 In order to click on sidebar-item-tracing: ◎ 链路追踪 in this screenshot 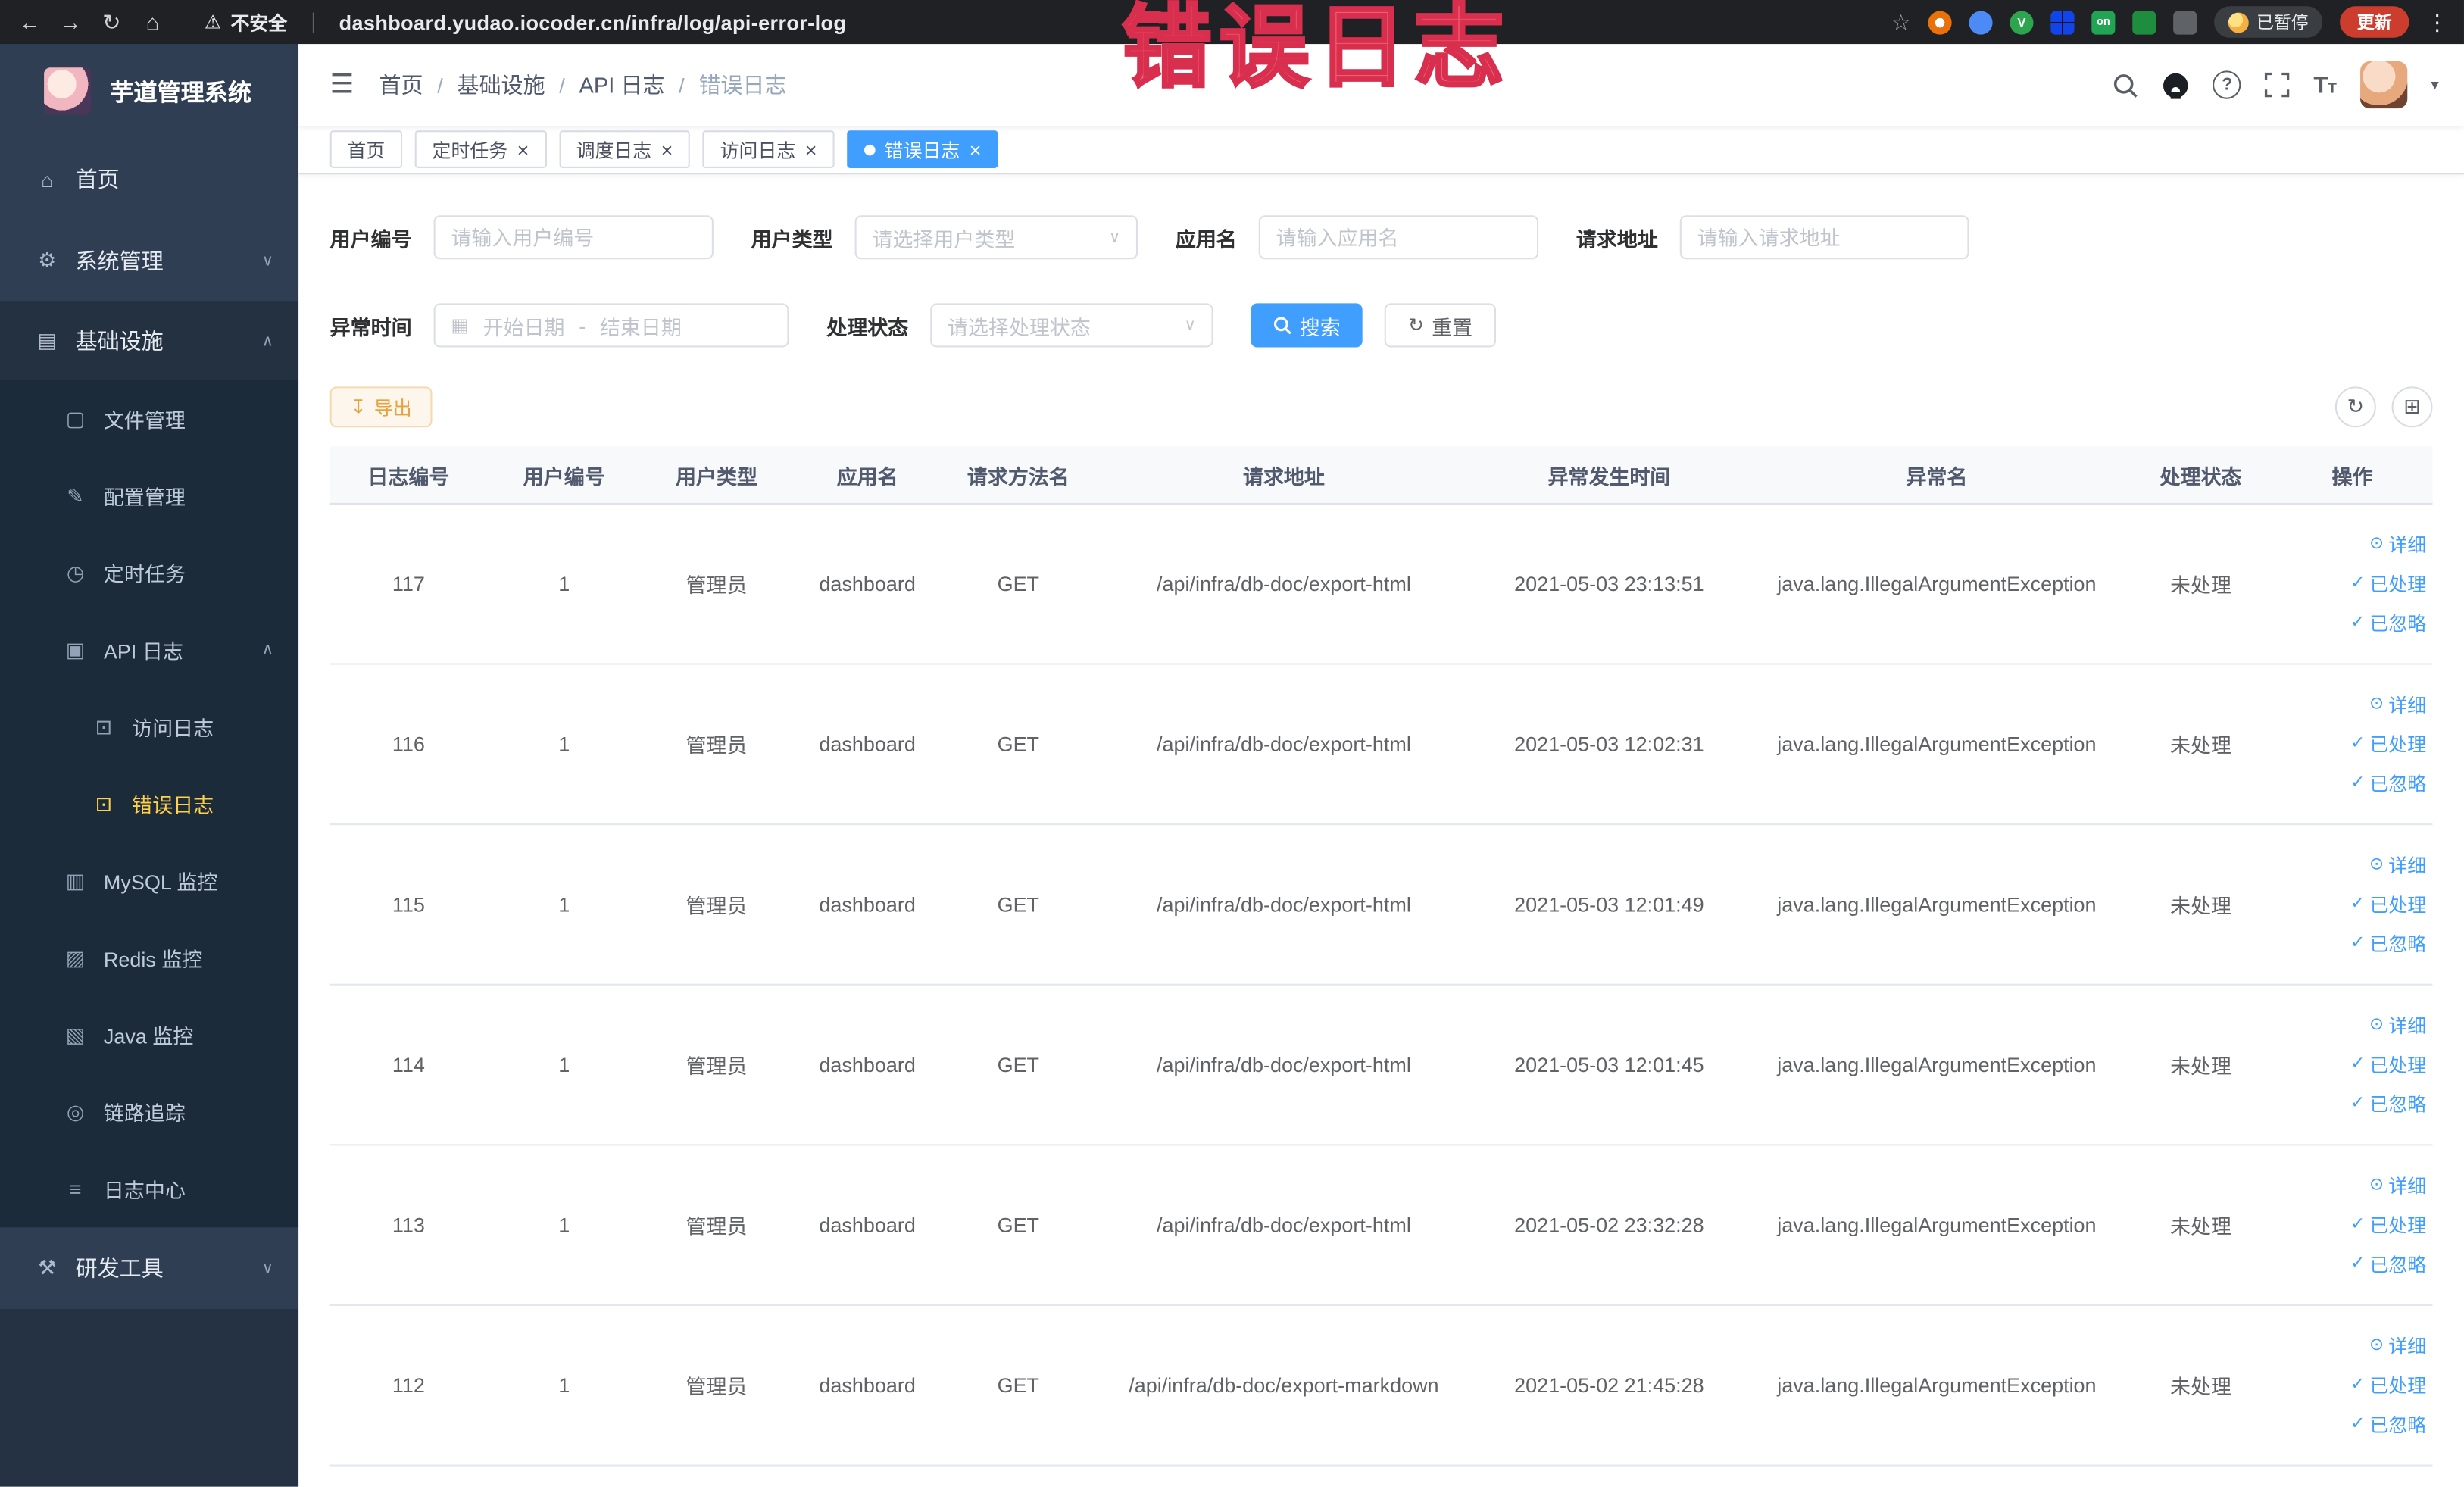, I will do `click(149, 1112)`.